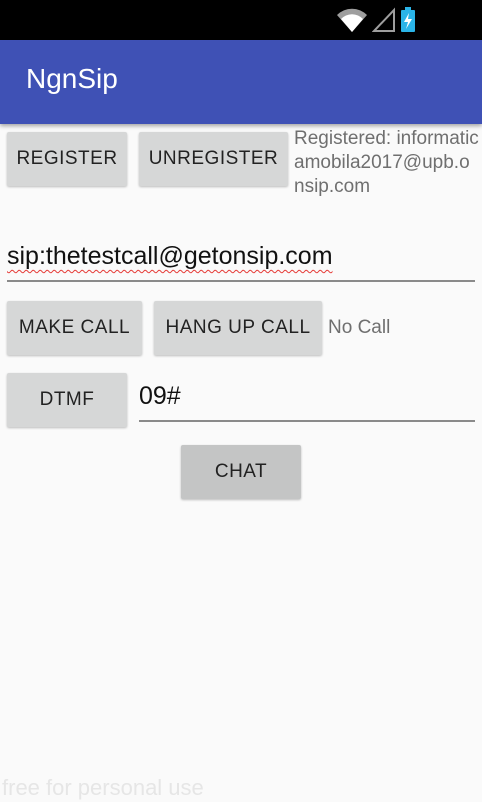  I want to click on status-icons, so click(376, 20).